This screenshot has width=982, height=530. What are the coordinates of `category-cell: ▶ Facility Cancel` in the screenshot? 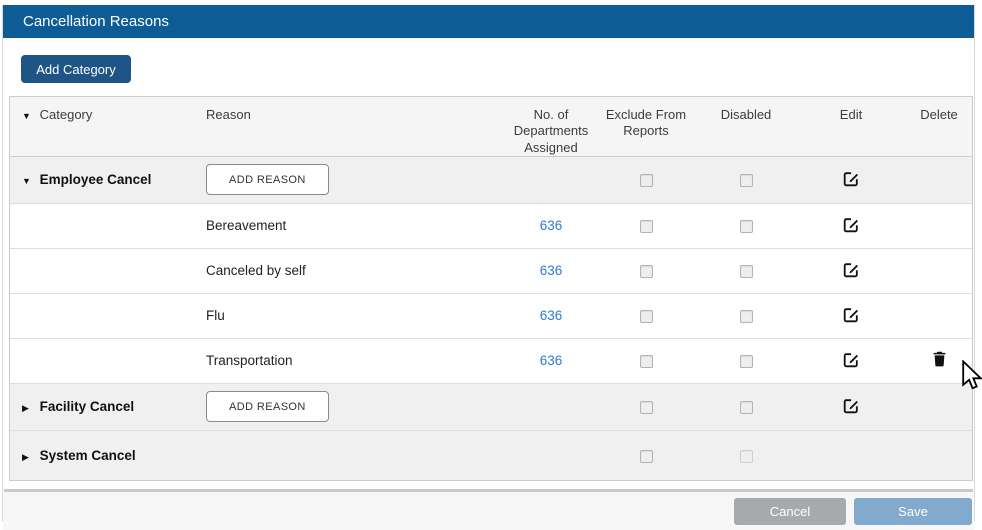 It's located at (108, 406).